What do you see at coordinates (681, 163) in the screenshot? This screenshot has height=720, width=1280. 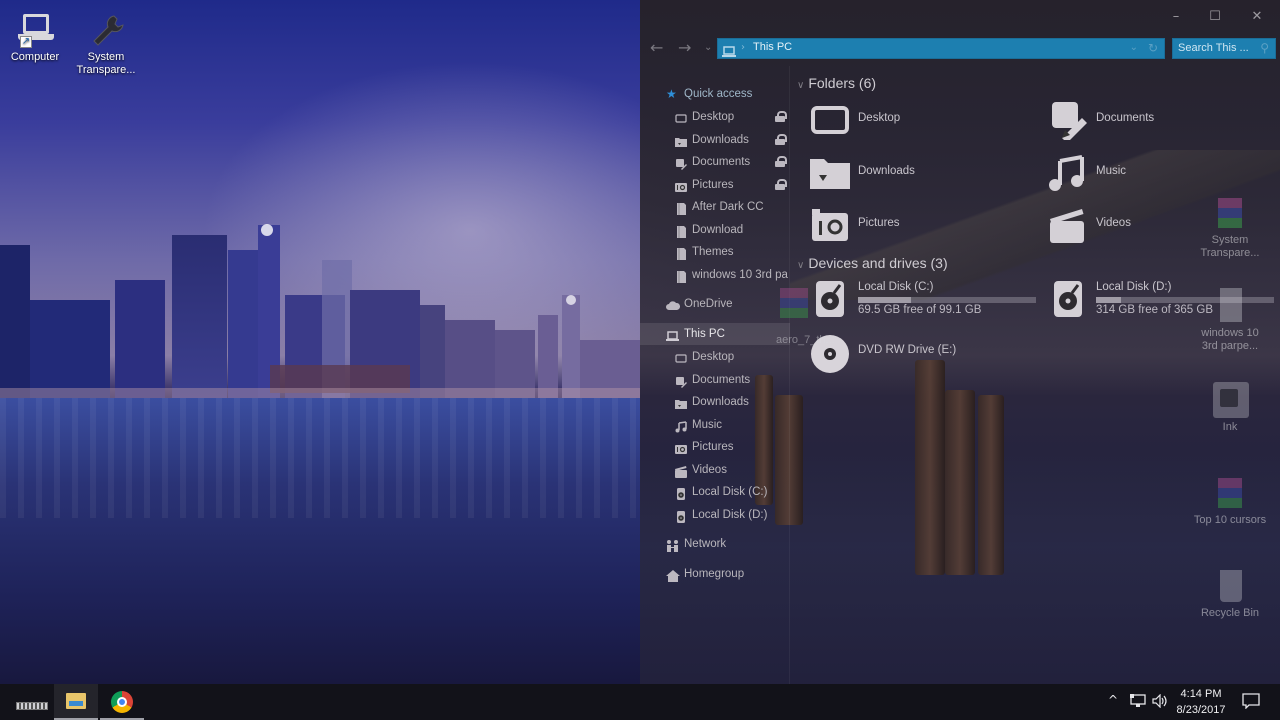 I see `documents-icon` at bounding box center [681, 163].